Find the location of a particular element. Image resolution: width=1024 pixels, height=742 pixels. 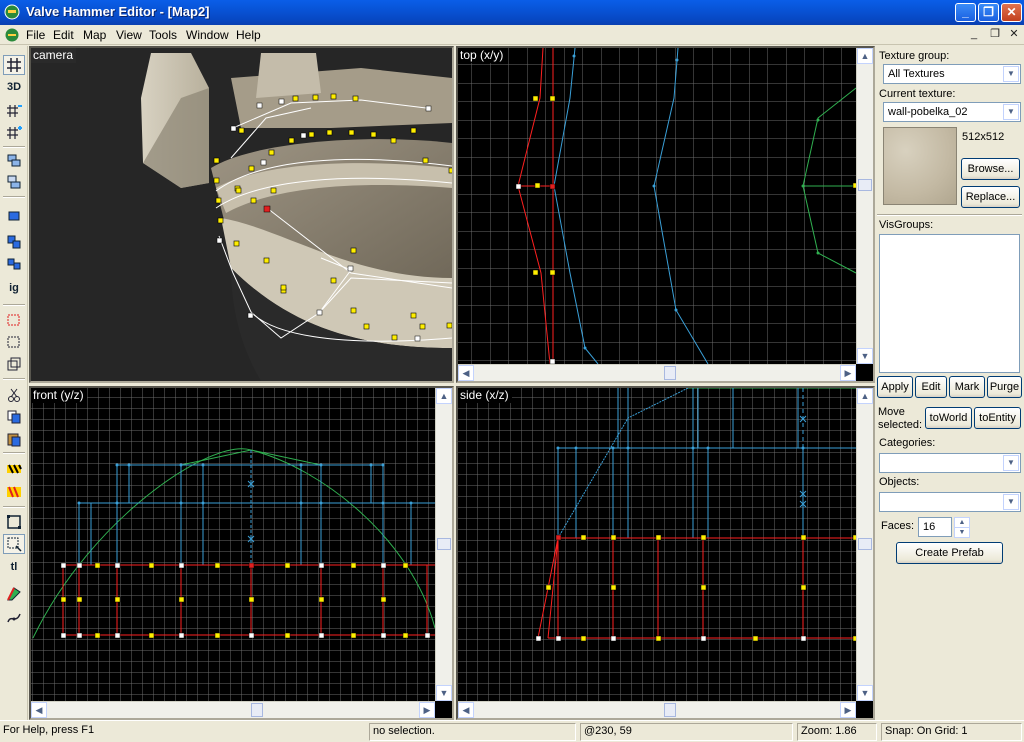

status-zoom: Zoom: 1.86 is located at coordinates (837, 732).